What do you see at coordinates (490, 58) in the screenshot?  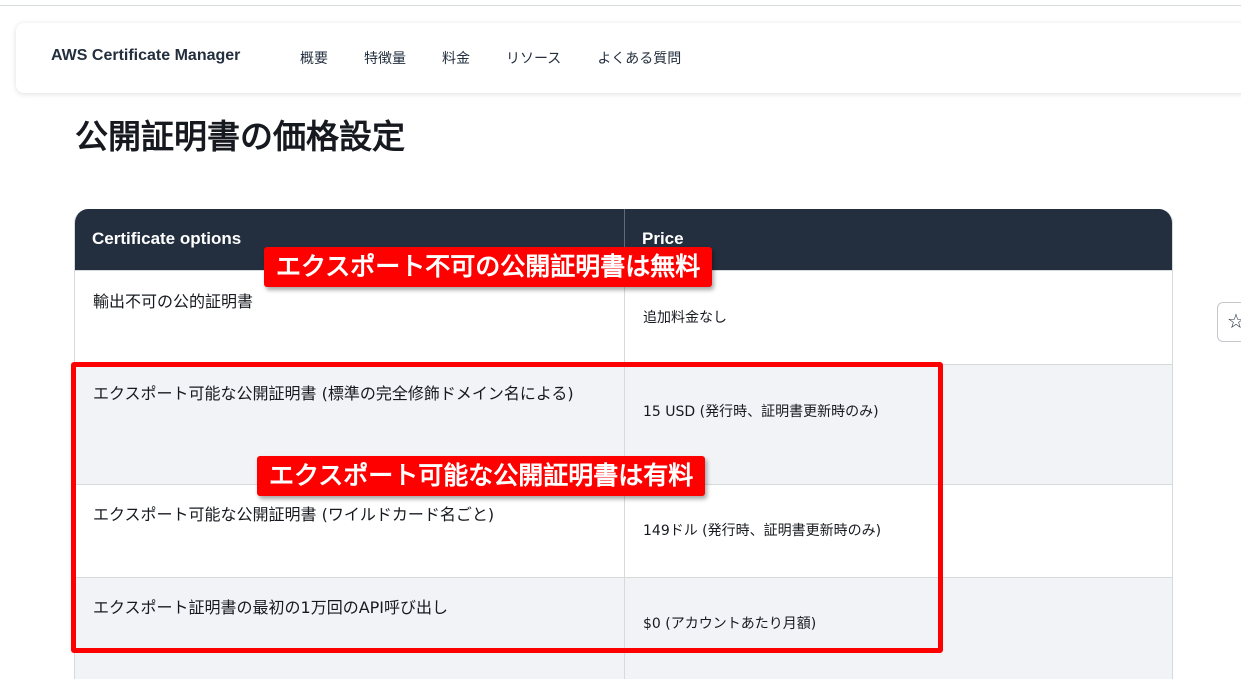 I see `nav-links: 概要 特徴量 料金 リソース よくある質問` at bounding box center [490, 58].